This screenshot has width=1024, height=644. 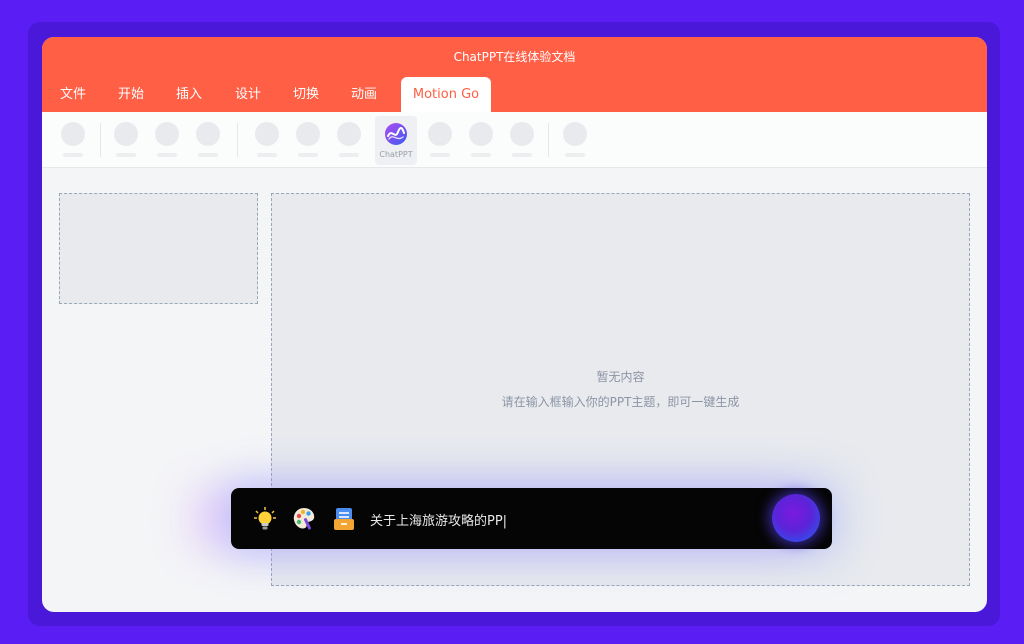 I want to click on slide-thumbnail, so click(x=158, y=248).